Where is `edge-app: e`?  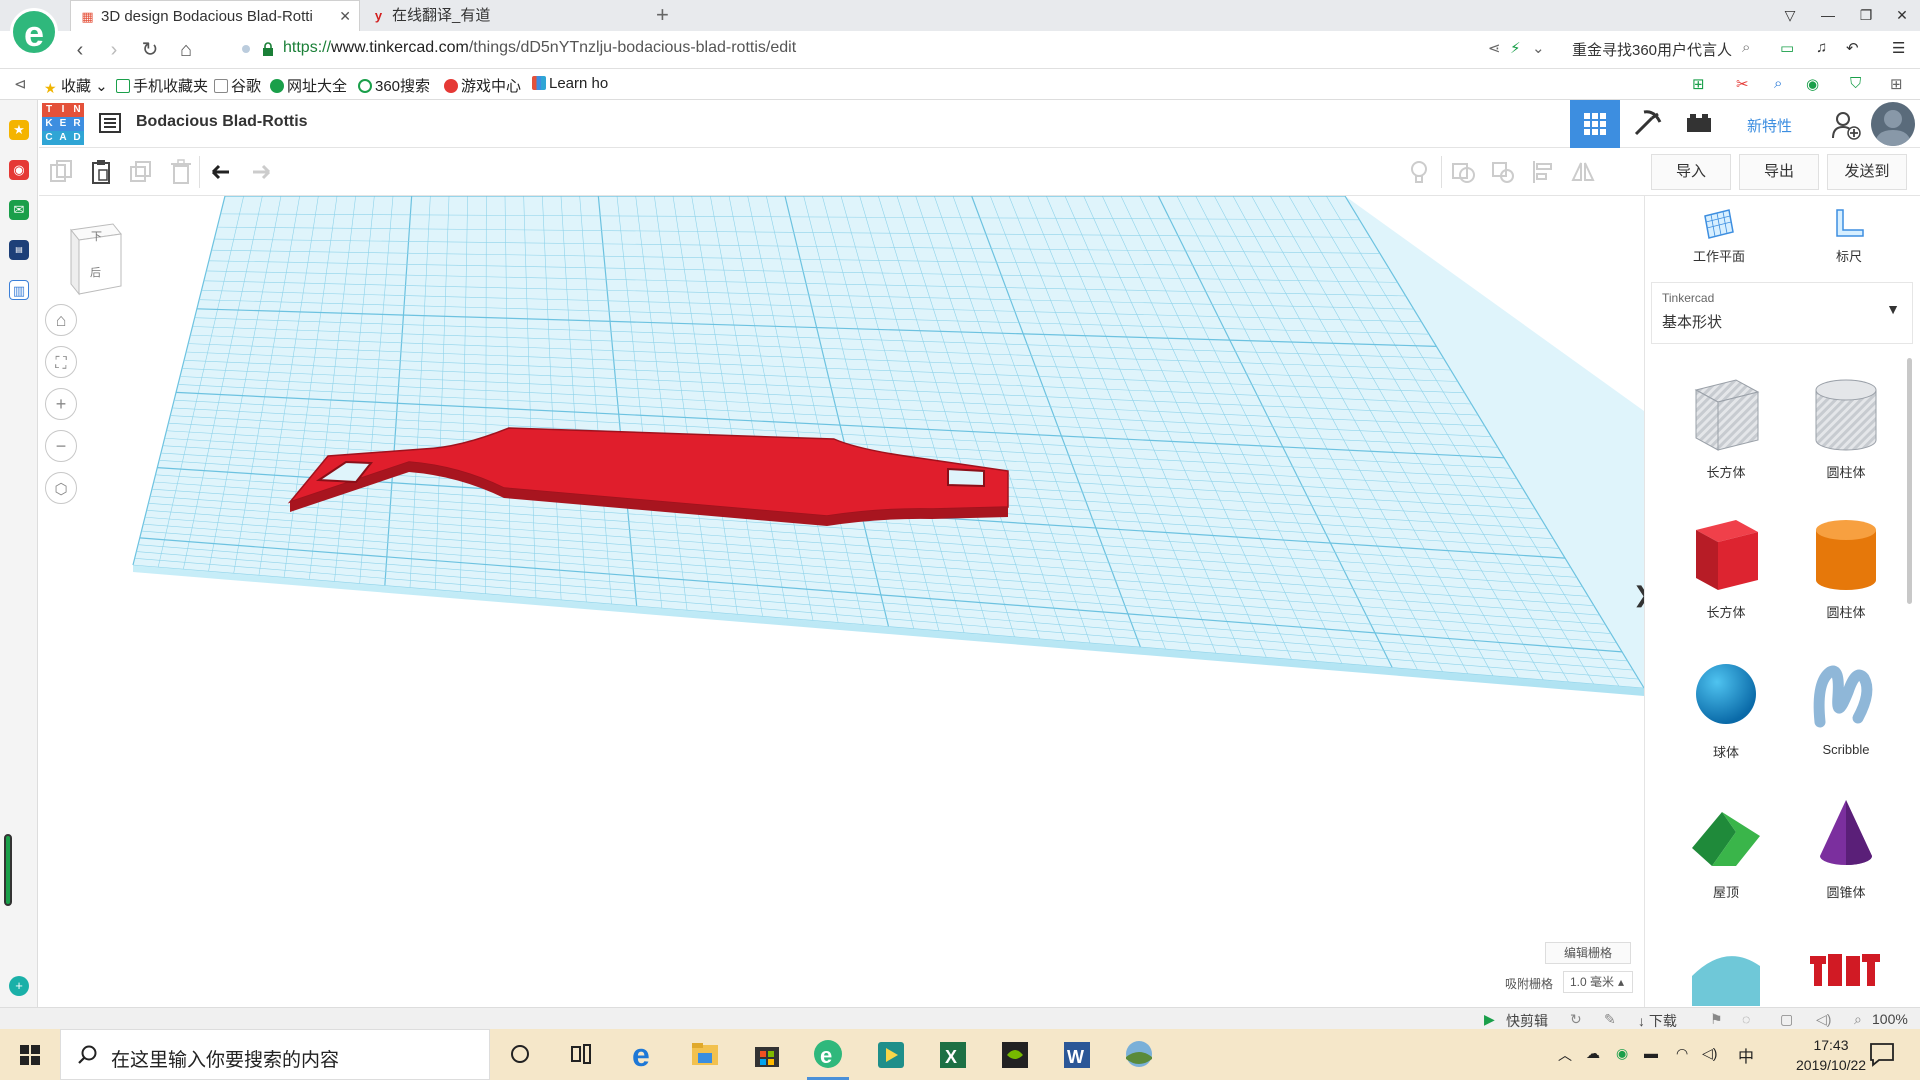 edge-app: e is located at coordinates (643, 1054).